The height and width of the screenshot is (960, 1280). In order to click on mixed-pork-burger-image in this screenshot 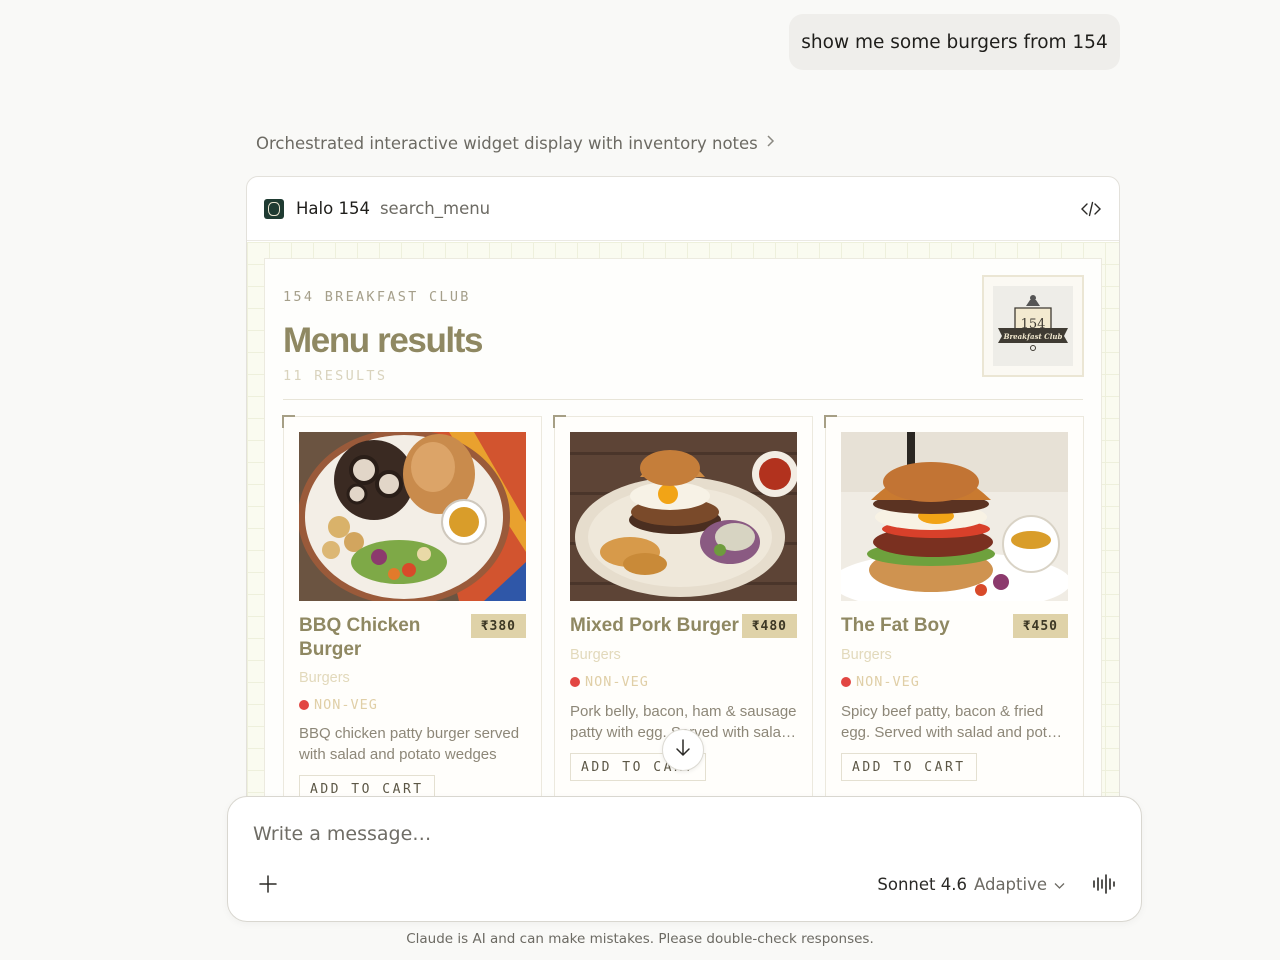, I will do `click(683, 516)`.